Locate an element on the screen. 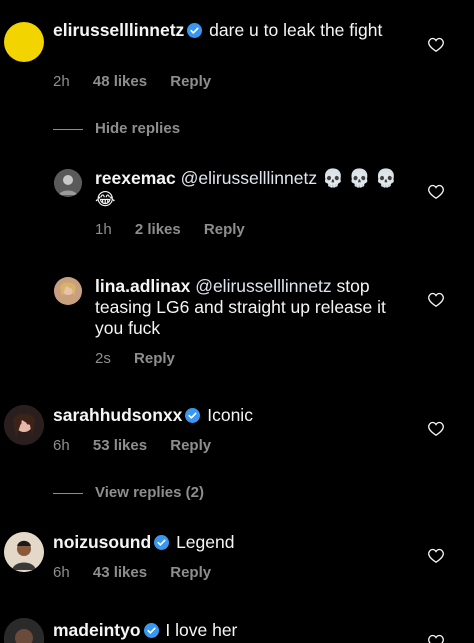  comment-body: sarahhudsonxx Iconic is located at coordinates (218, 415).